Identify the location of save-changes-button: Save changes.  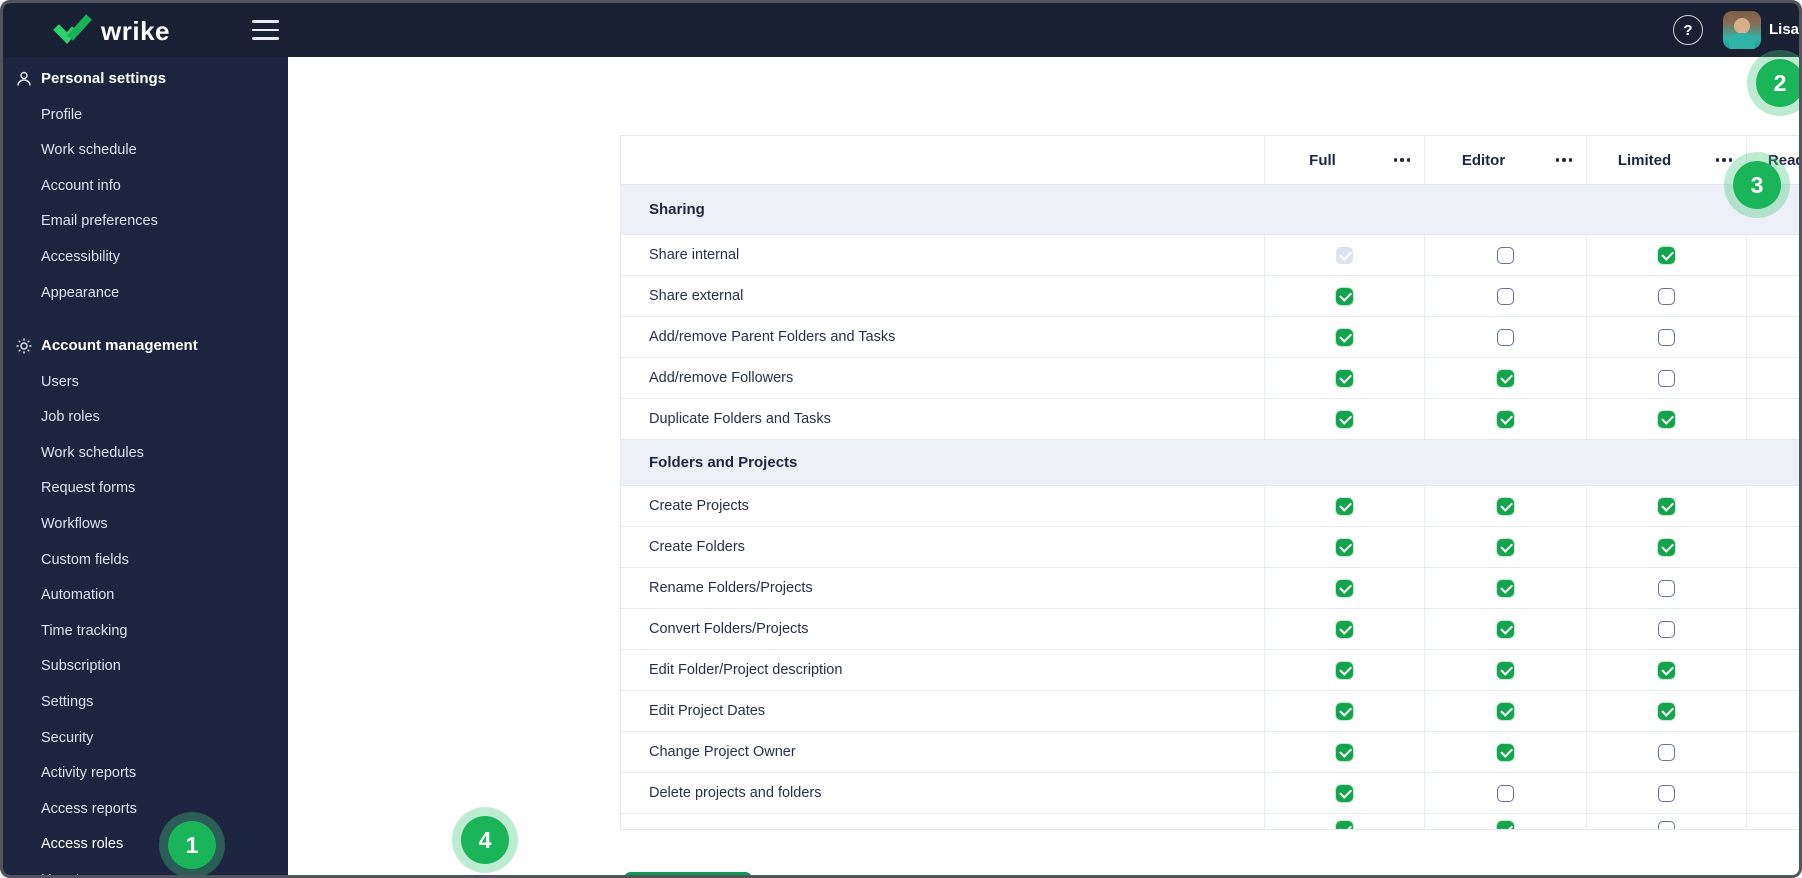
(688, 873).